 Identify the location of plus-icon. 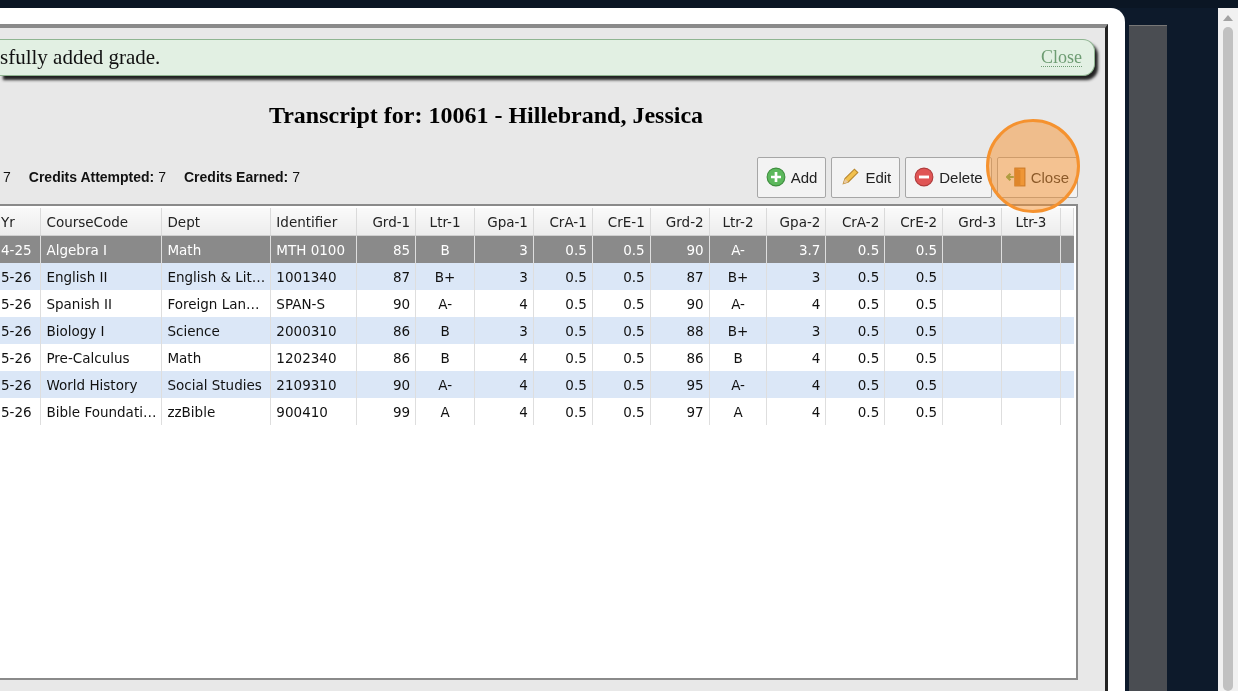
(775, 177).